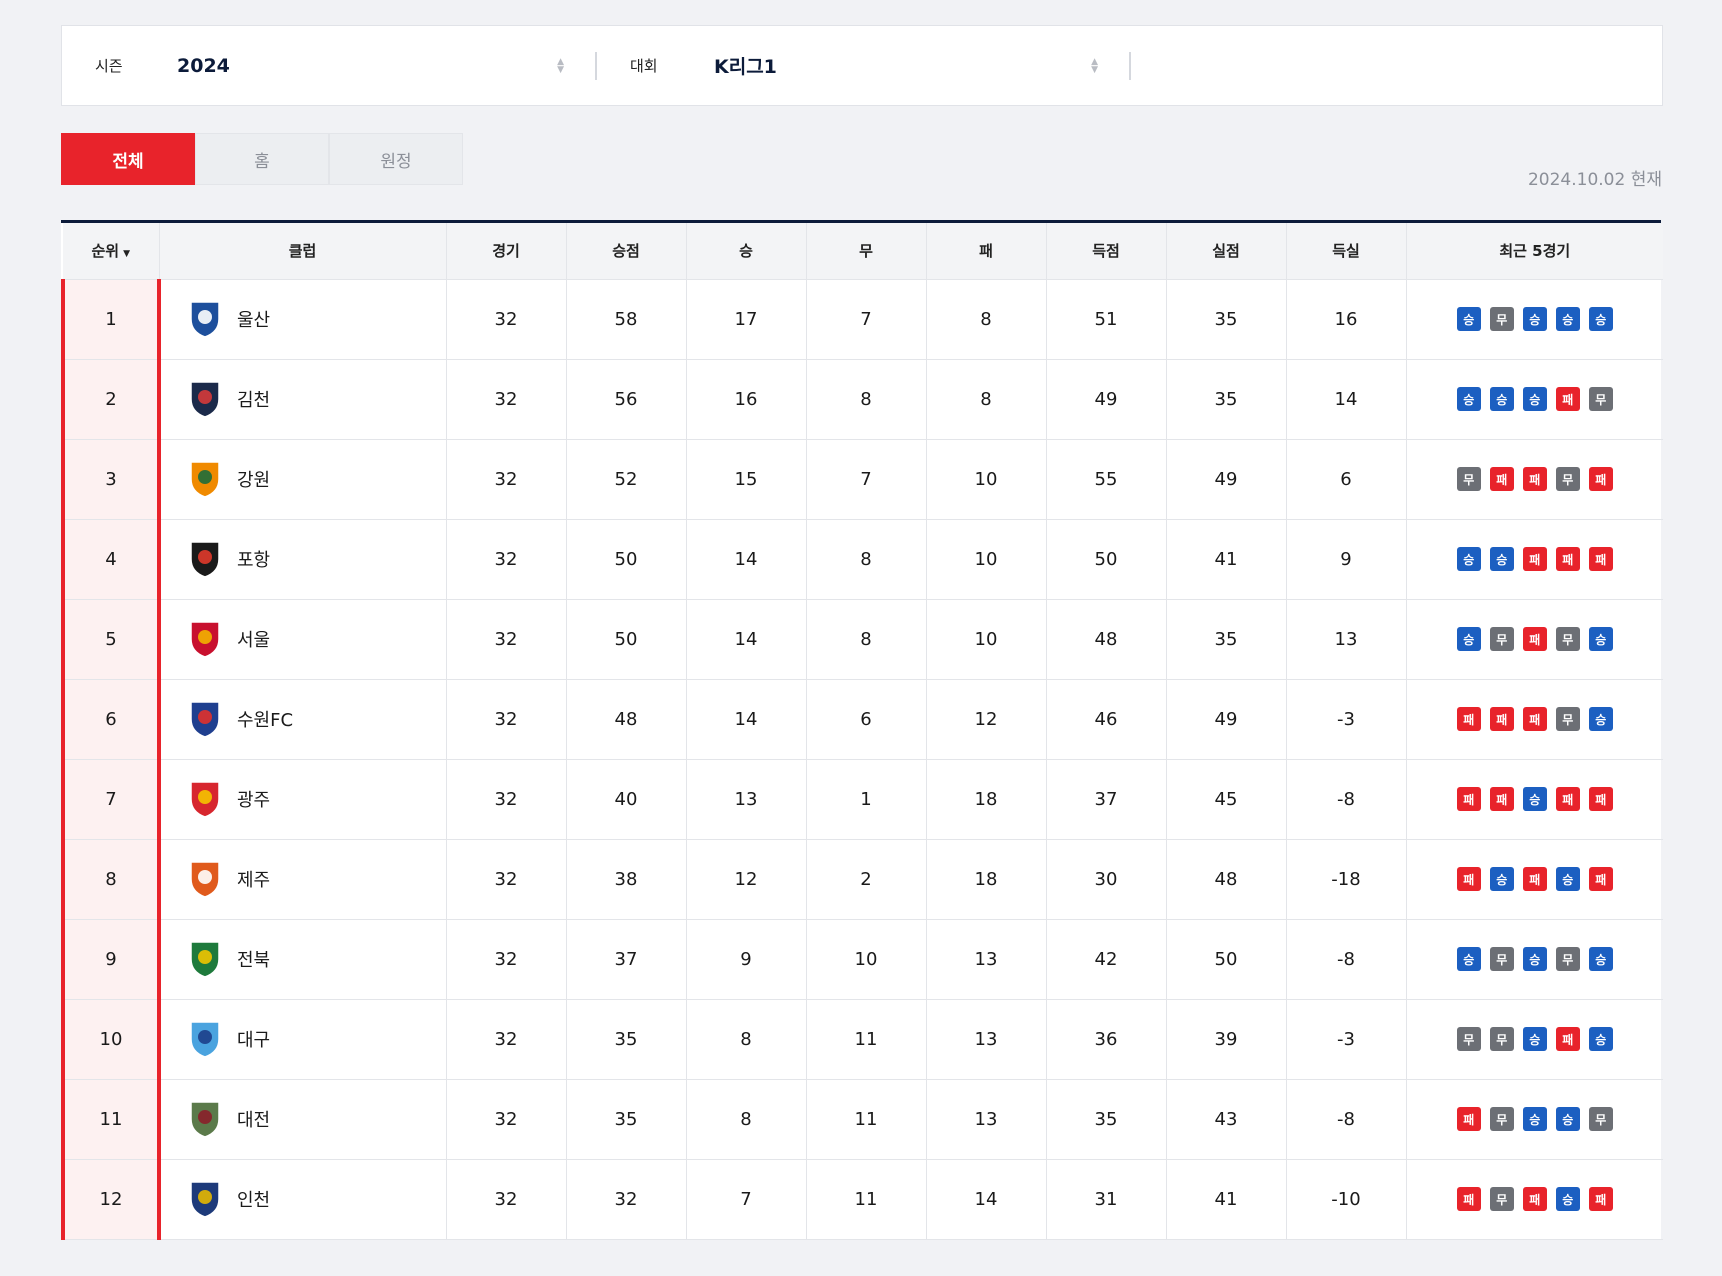 The height and width of the screenshot is (1276, 1722). What do you see at coordinates (1106, 959) in the screenshot?
I see `goals-for-cell: 42` at bounding box center [1106, 959].